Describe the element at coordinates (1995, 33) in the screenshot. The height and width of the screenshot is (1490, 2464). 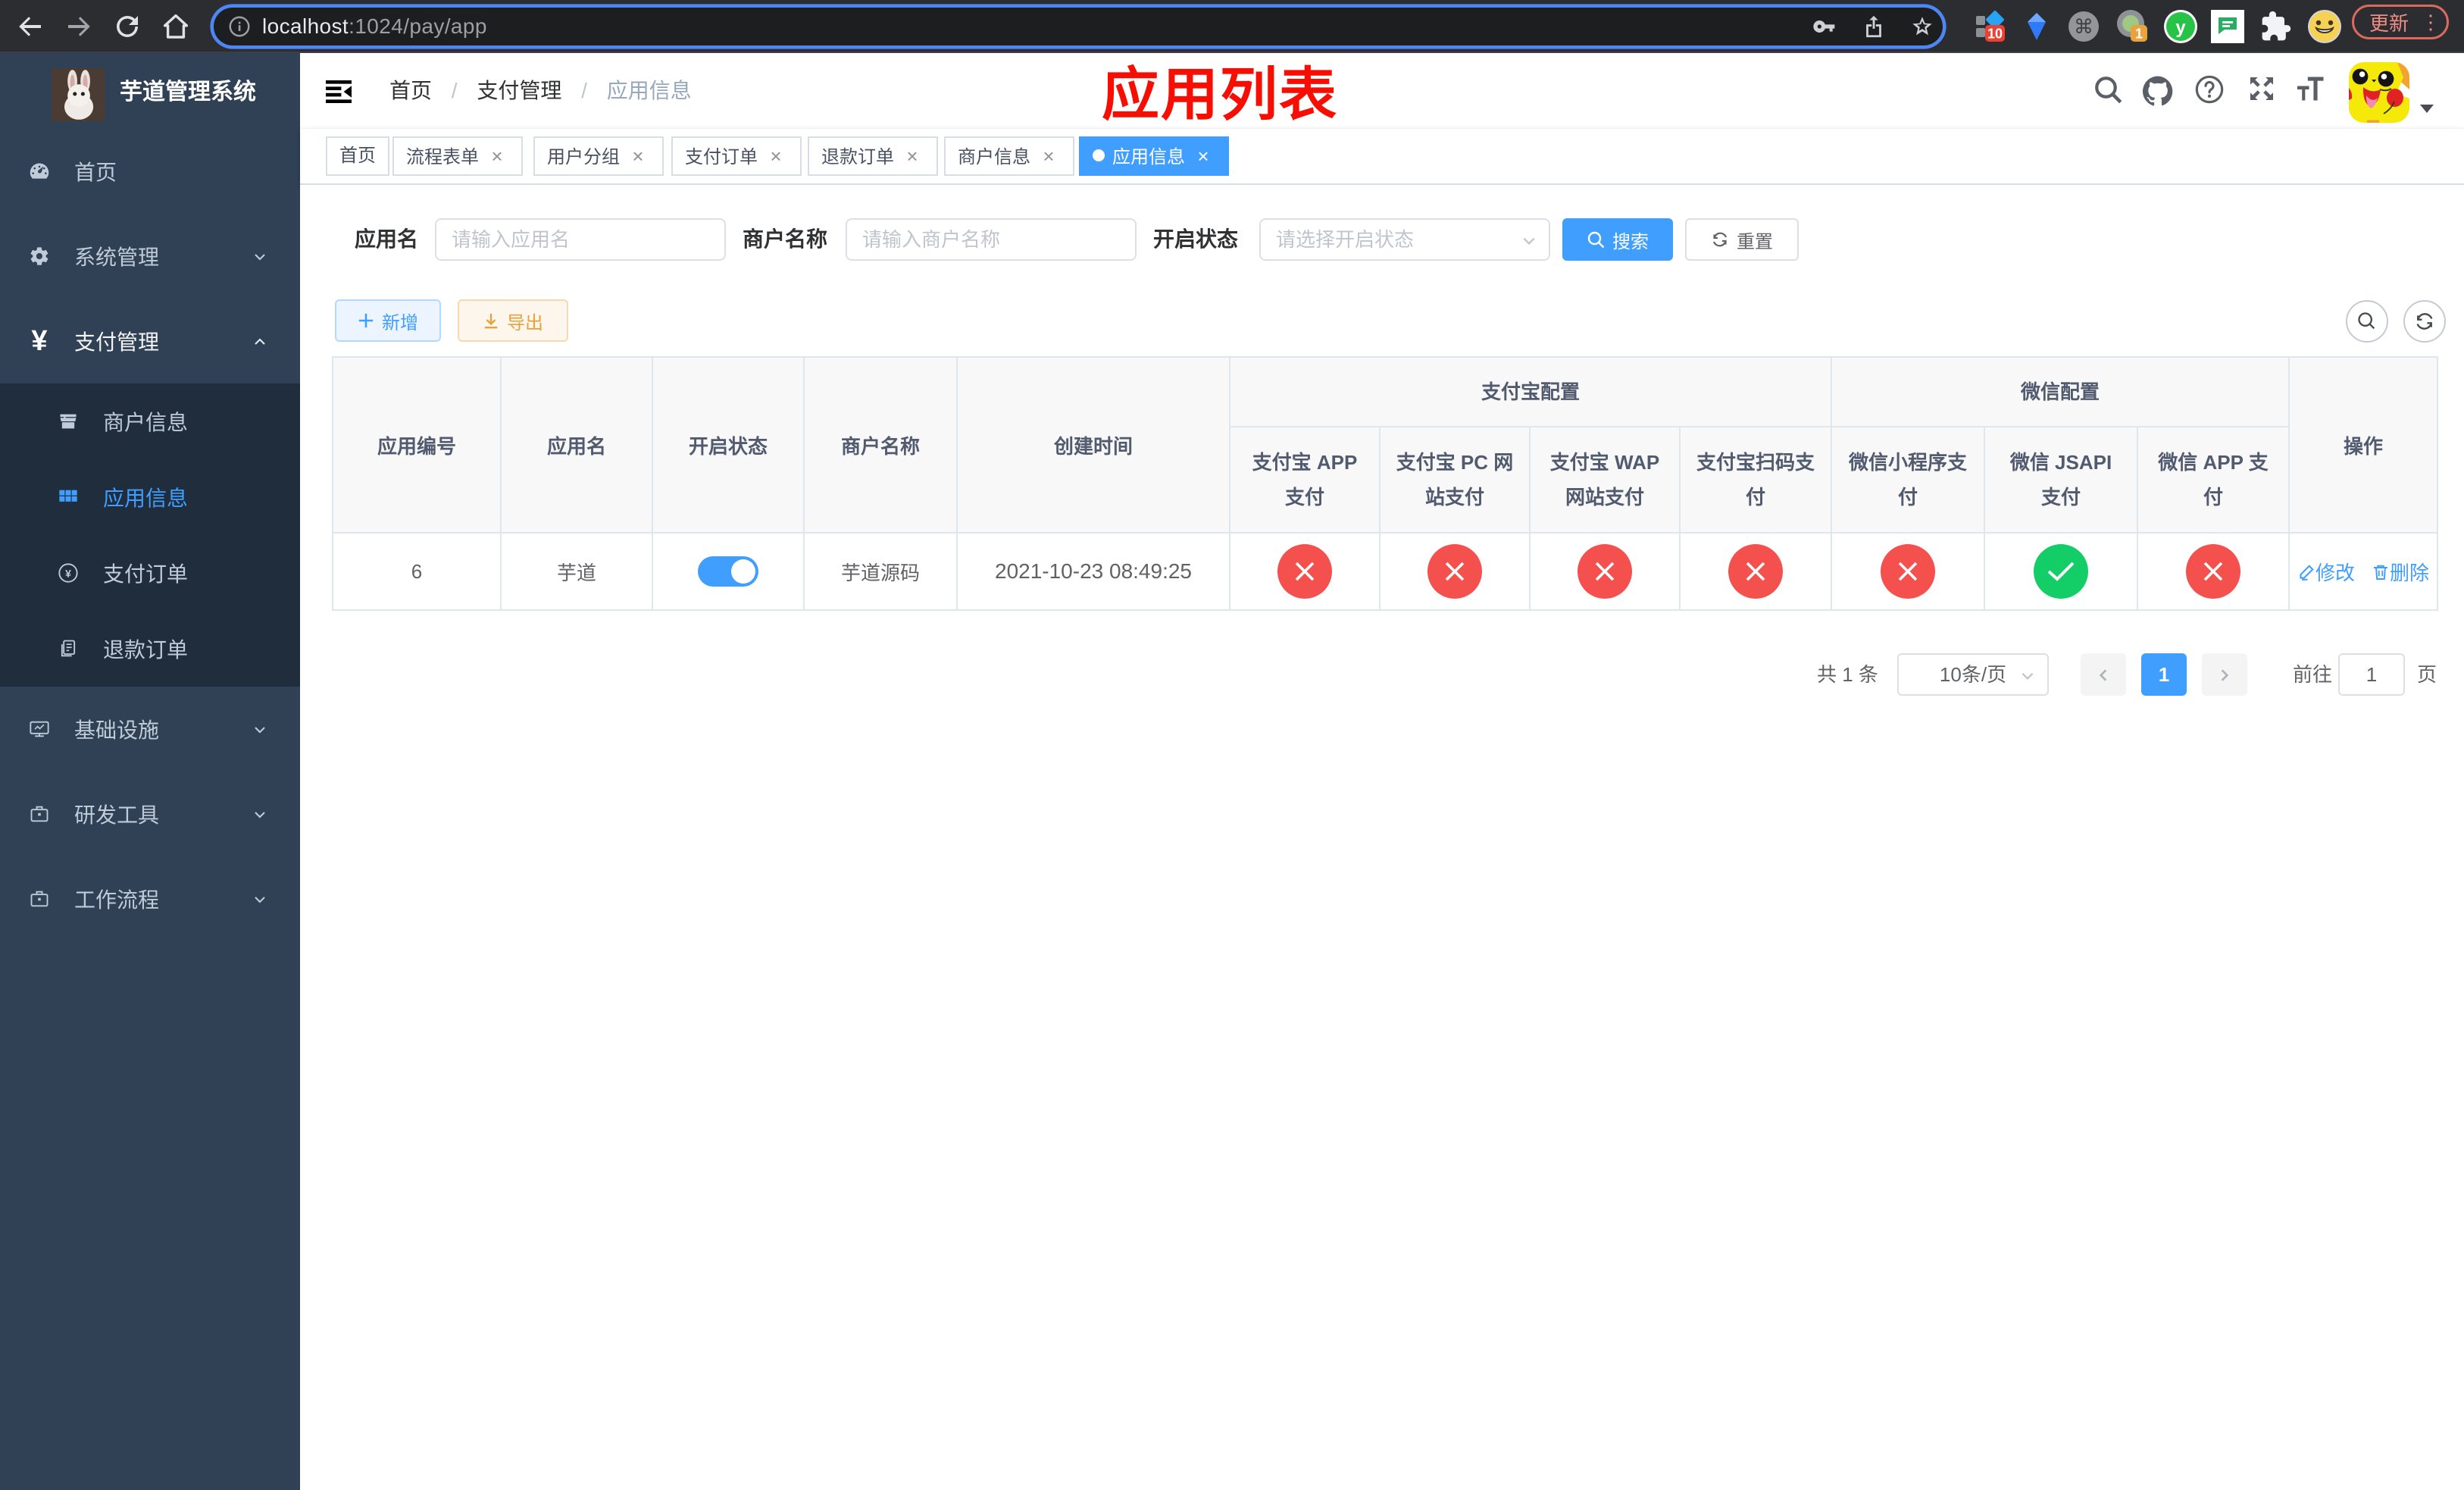
I see `svg-text: 10` at that location.